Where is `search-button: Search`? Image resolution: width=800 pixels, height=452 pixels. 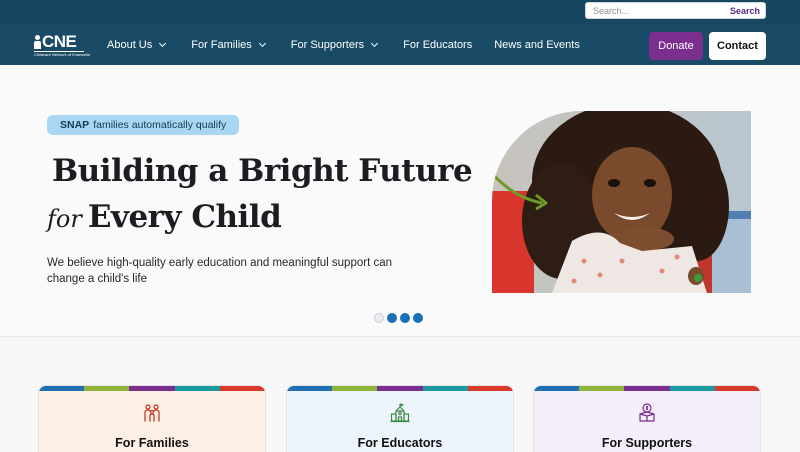
search-button: Search is located at coordinates (745, 11).